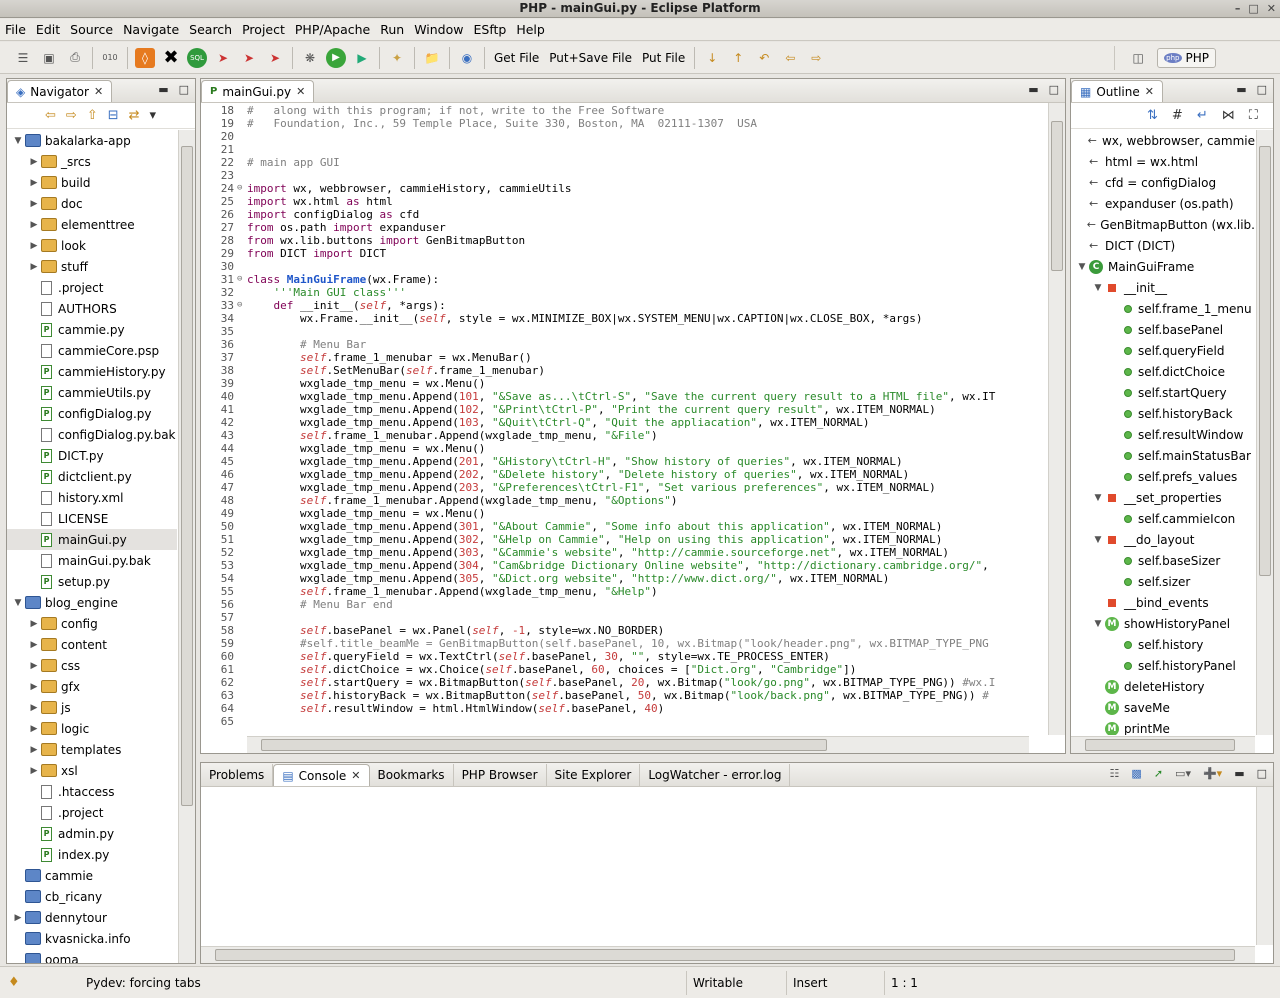  Describe the element at coordinates (1163, 434) in the screenshot. I see `outline-item: self.resultWindow` at that location.